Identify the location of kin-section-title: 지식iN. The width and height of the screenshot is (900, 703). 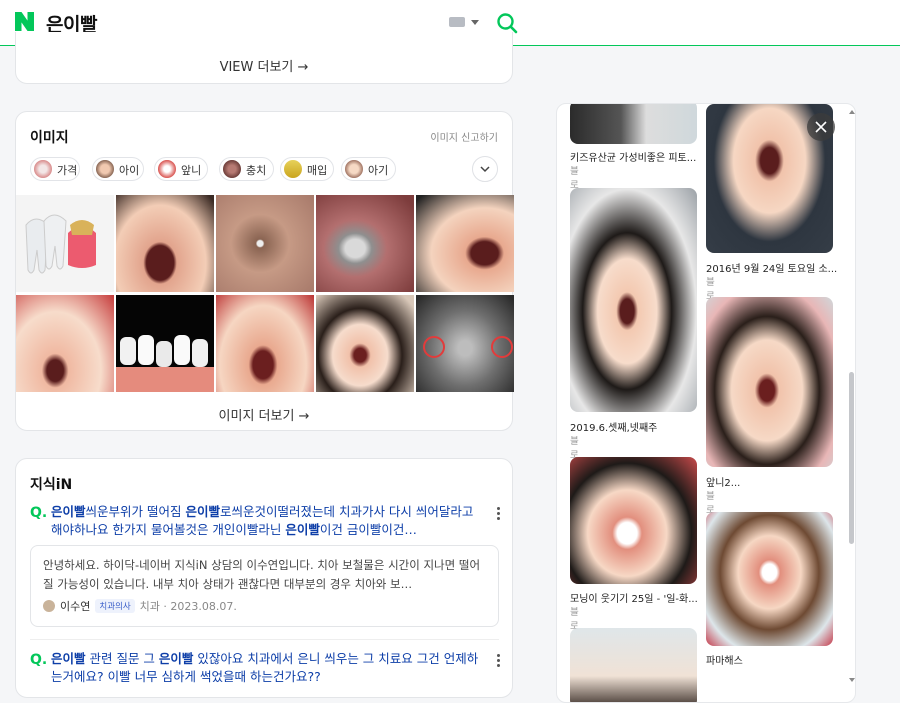
(51, 485).